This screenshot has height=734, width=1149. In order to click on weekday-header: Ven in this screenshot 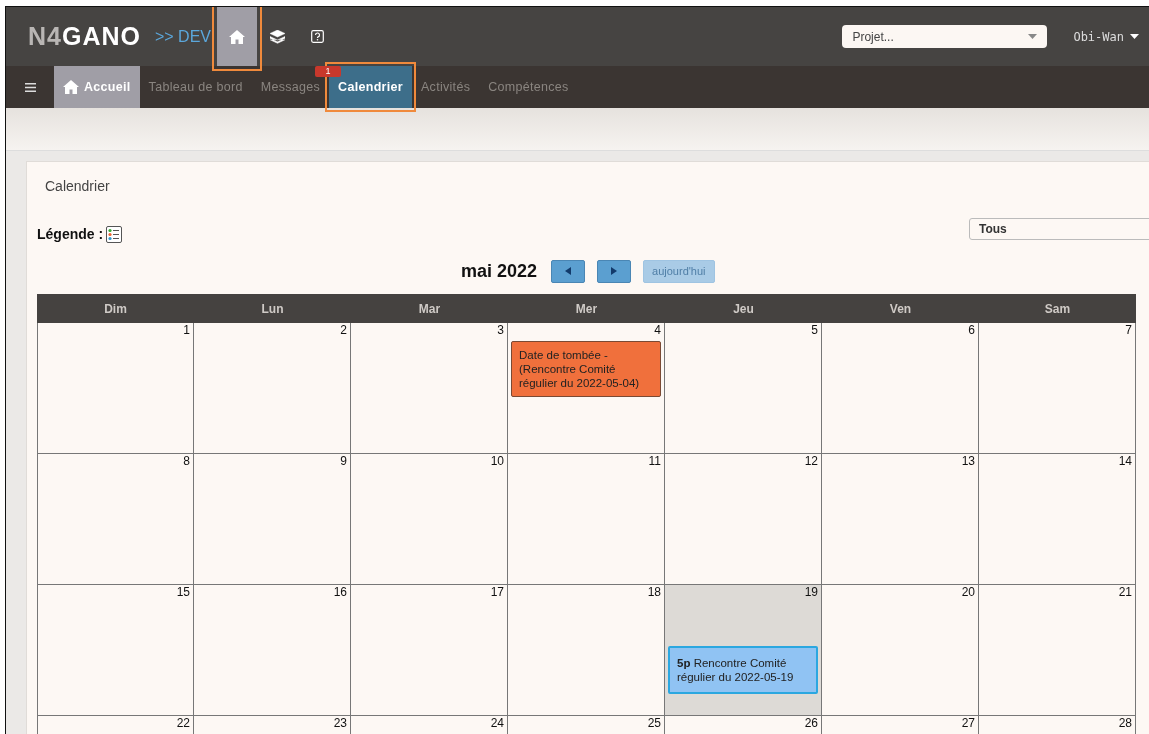, I will do `click(900, 308)`.